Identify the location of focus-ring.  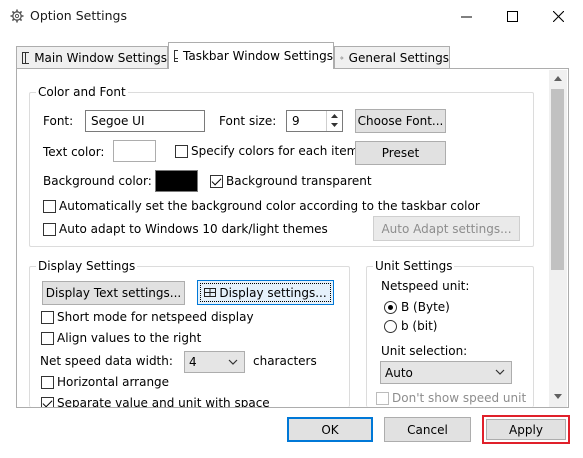
(265, 292).